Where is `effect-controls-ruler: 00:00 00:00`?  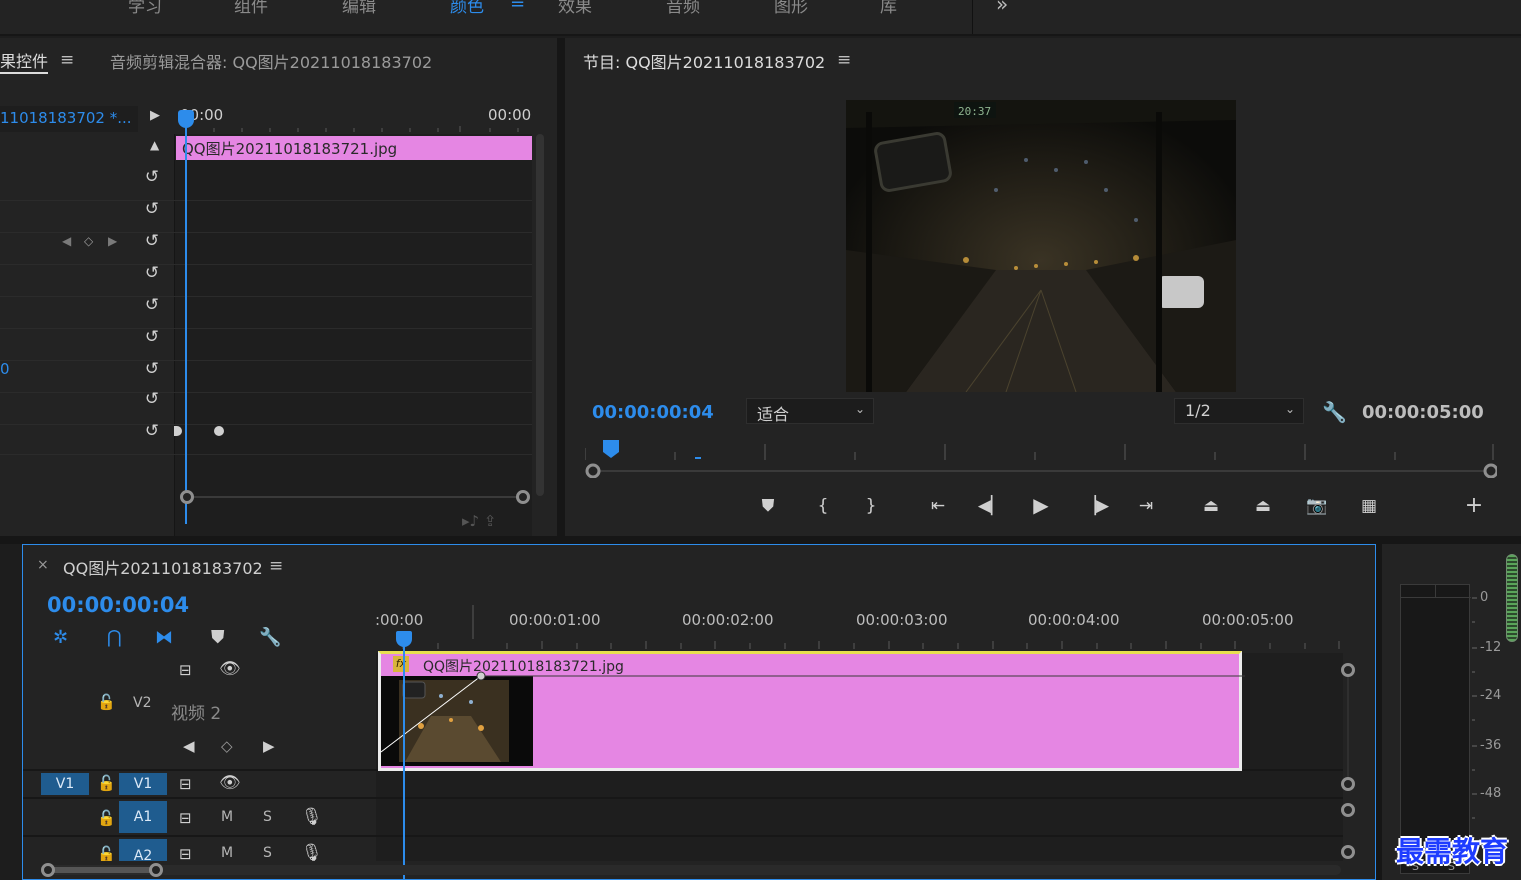 effect-controls-ruler: 00:00 00:00 is located at coordinates (353, 116).